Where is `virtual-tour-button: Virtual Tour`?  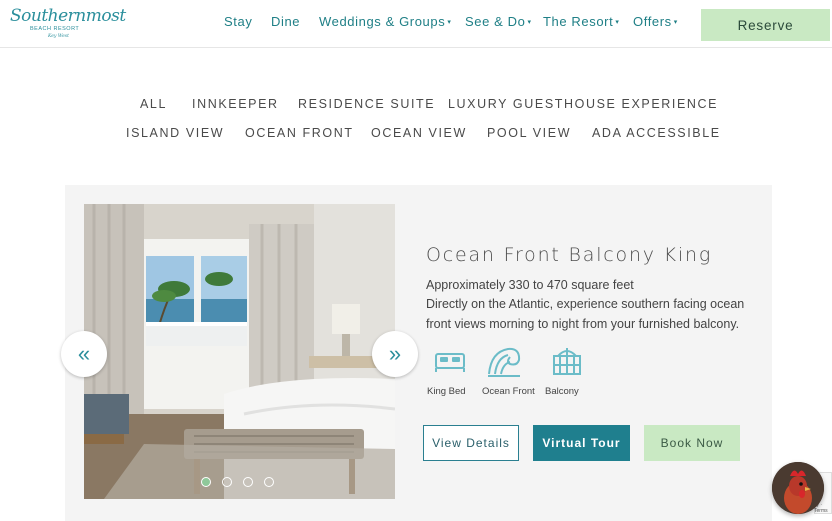 virtual-tour-button: Virtual Tour is located at coordinates (581, 443).